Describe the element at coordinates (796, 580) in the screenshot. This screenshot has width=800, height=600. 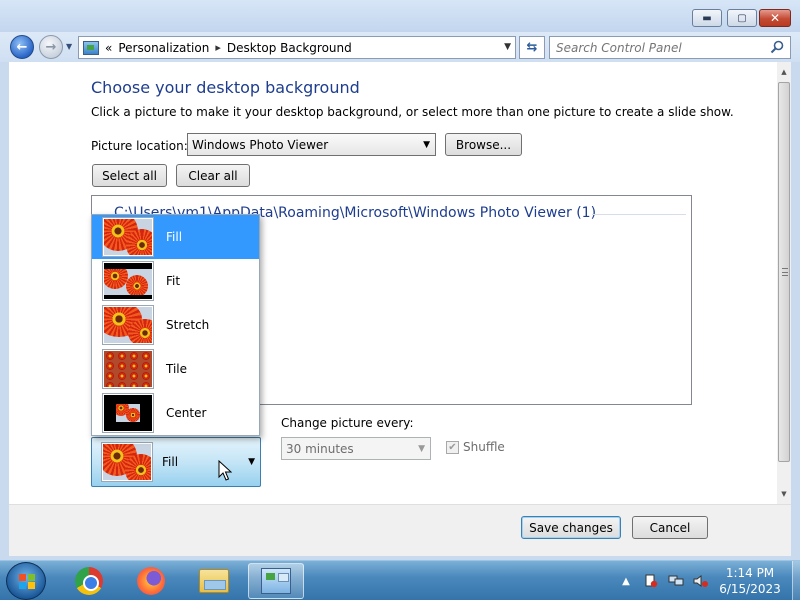
I see `show-desktop-button` at that location.